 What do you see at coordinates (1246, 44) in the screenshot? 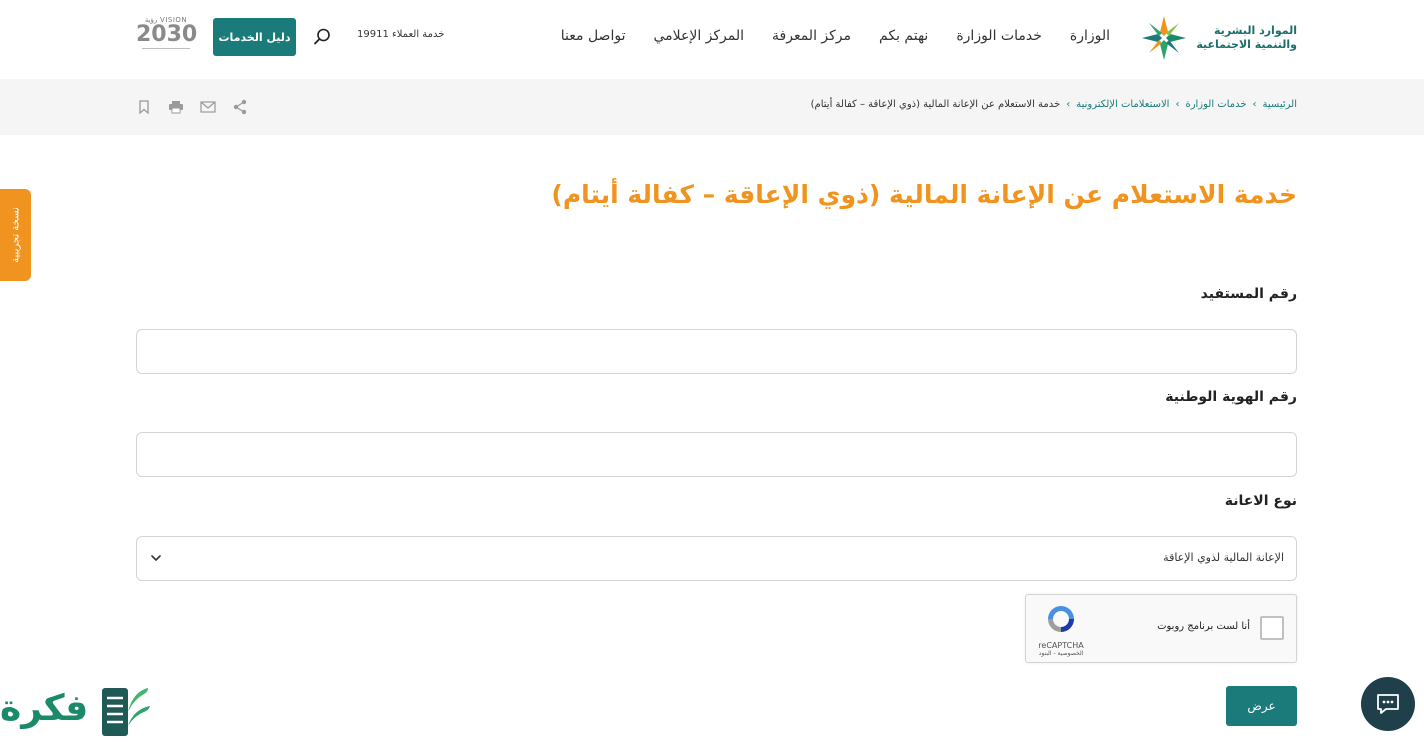
I see `logo-line2: والتنمية الاجتماعية` at bounding box center [1246, 44].